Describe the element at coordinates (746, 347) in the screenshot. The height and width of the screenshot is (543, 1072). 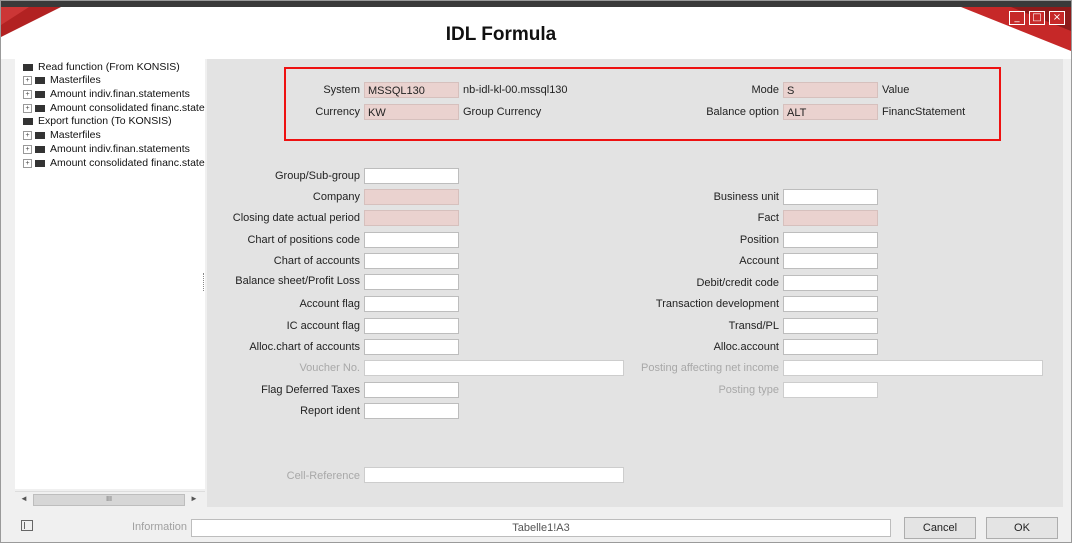
I see `alloc-account-label: Alloc.account` at that location.